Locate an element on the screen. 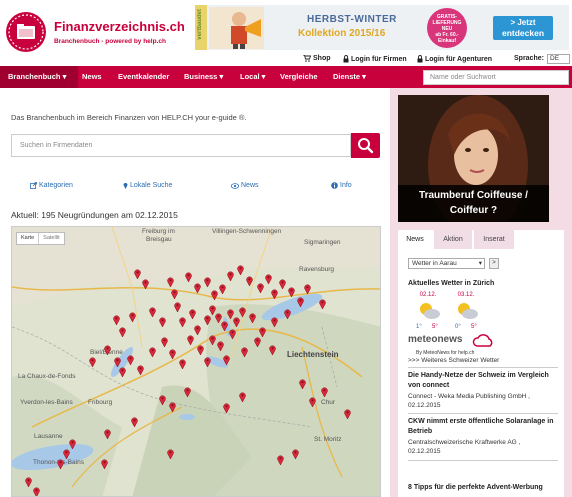 The width and height of the screenshot is (572, 497). banner-cta-button: > Jetzt entdecken is located at coordinates (523, 28).